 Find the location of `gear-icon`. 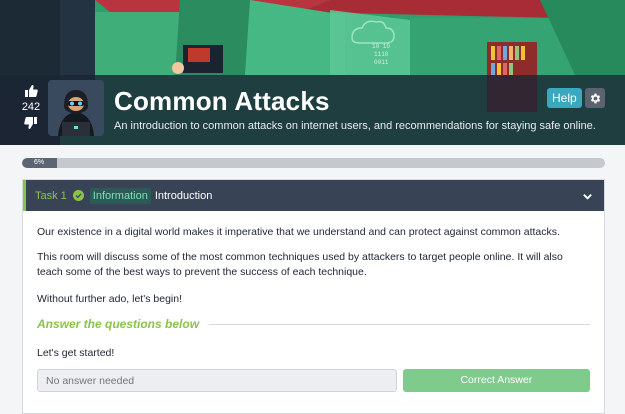

gear-icon is located at coordinates (595, 98).